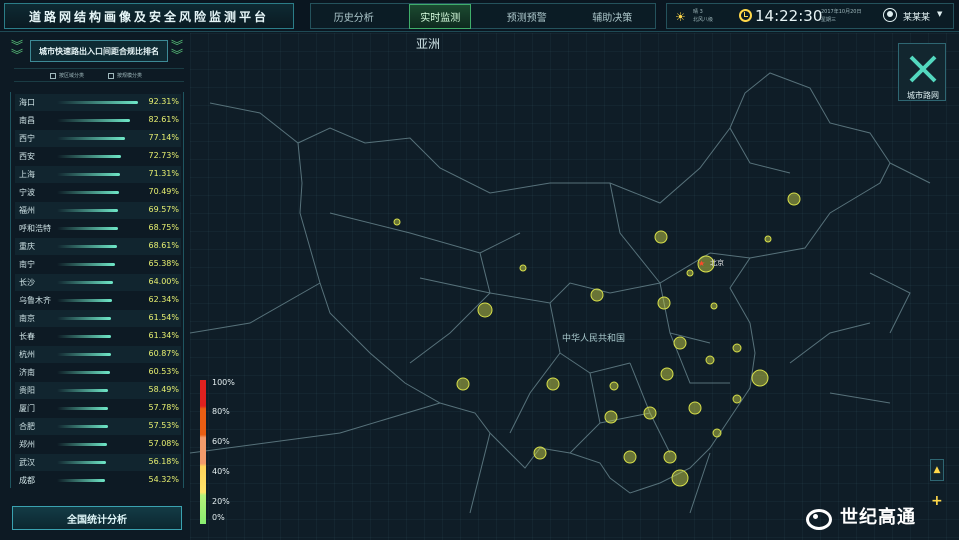 This screenshot has width=959, height=540. I want to click on tab-decision-support: 辅助决策, so click(612, 16).